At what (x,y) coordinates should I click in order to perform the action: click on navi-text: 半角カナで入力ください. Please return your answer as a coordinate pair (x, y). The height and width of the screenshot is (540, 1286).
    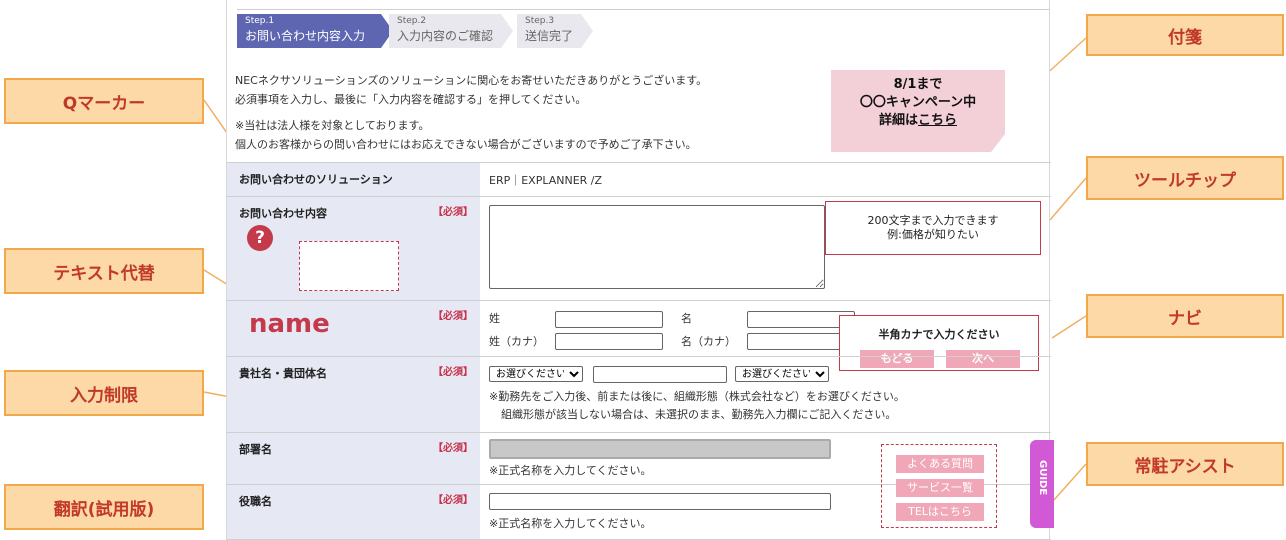
    Looking at the image, I should click on (939, 334).